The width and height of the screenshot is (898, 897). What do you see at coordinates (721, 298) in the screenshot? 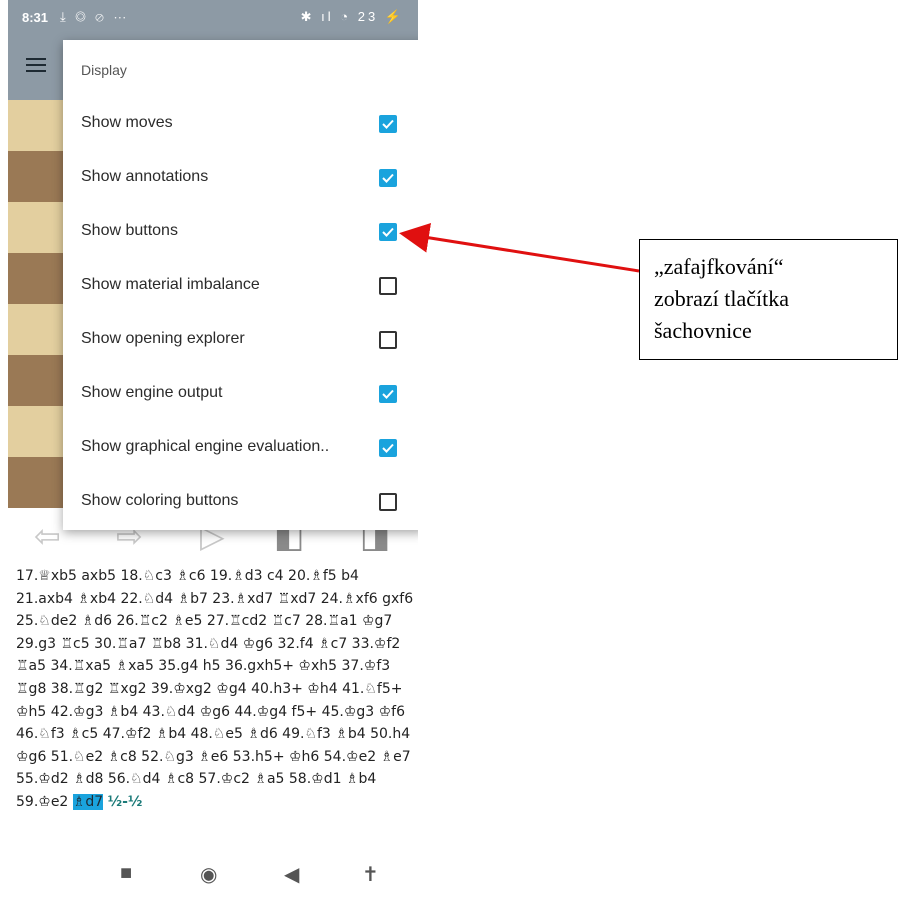
I see `callout-line: zobrazí tlačítka` at bounding box center [721, 298].